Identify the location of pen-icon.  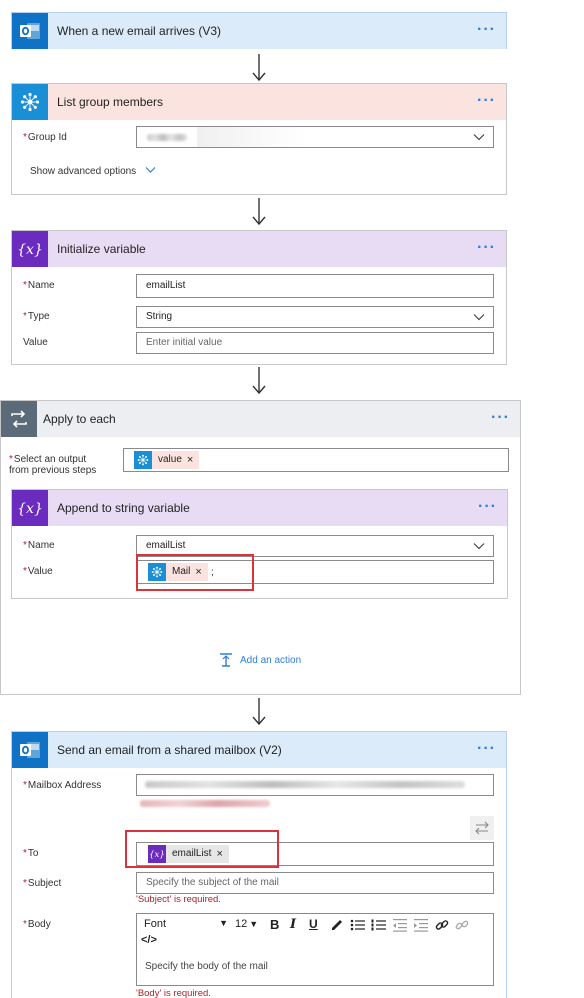
(337, 925).